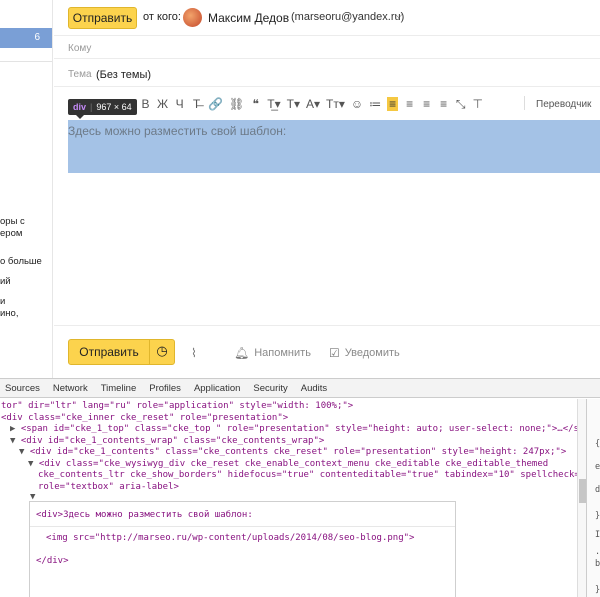 This screenshot has height=597, width=600. What do you see at coordinates (196, 104) in the screenshot?
I see `strikethrough-icon: Т̶` at bounding box center [196, 104].